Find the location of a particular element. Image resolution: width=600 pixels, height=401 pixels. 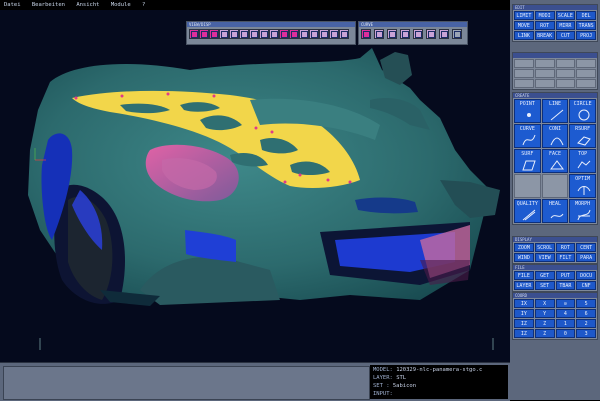

put-button: PUT is located at coordinates (565, 275).